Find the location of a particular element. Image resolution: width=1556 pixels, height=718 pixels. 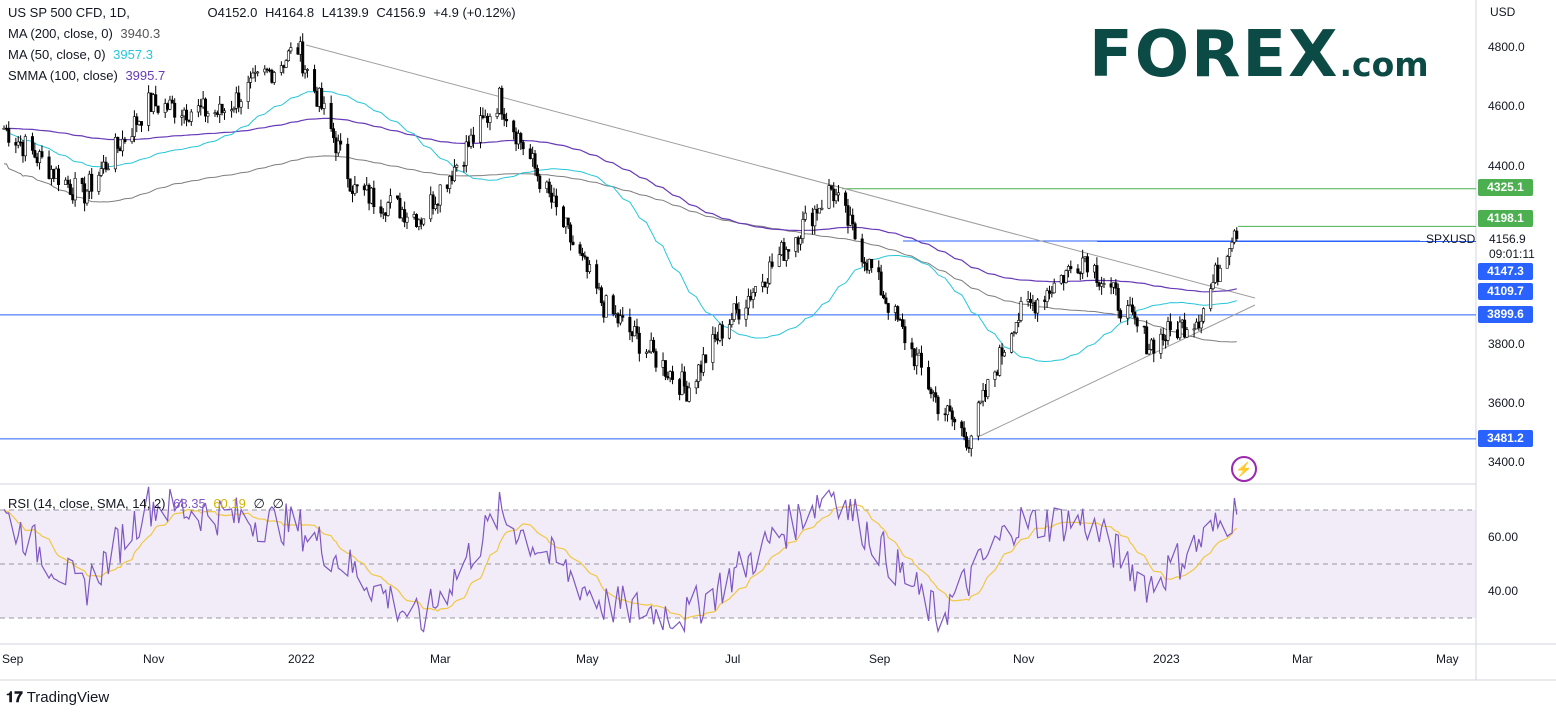

time-tick: Mar is located at coordinates (440, 659).